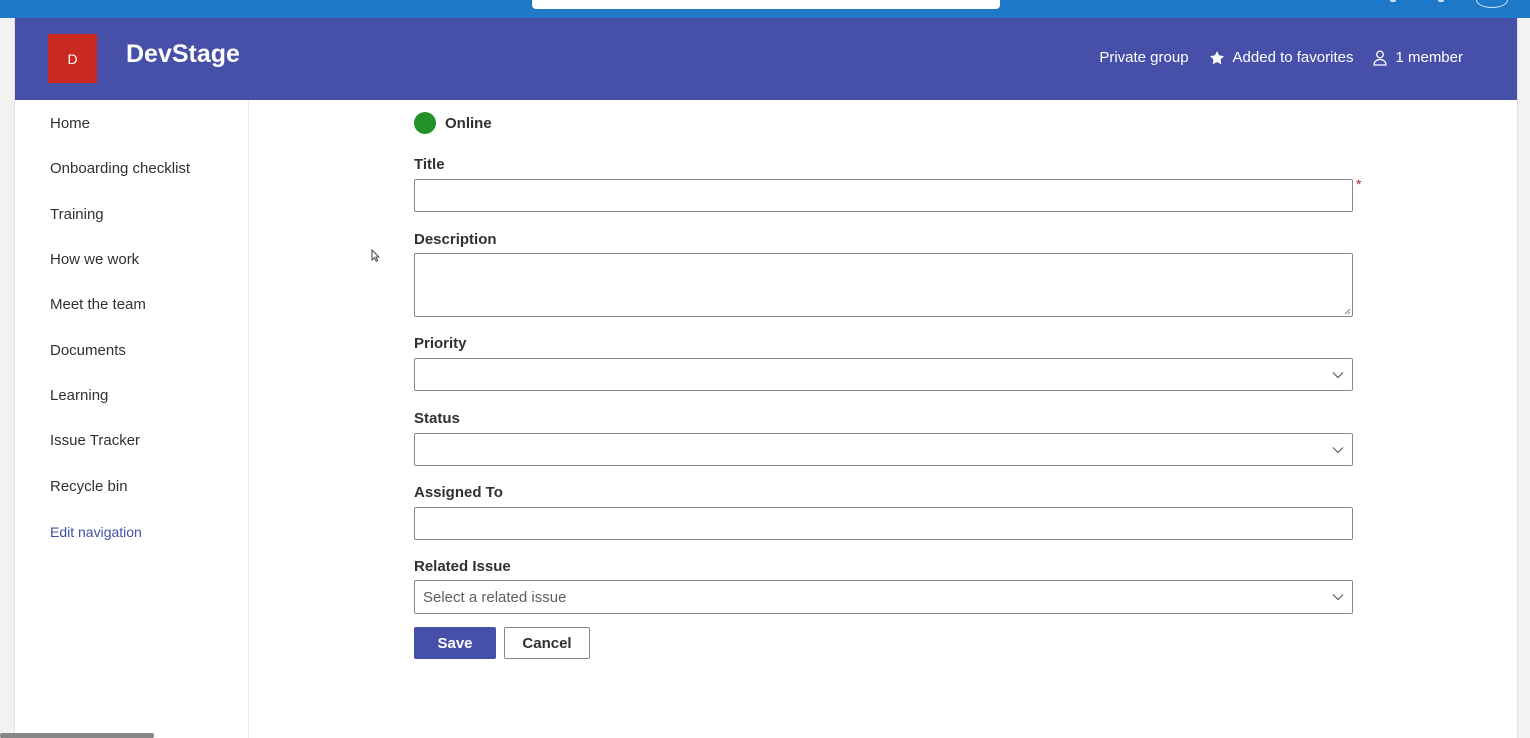 This screenshot has width=1530, height=738. Describe the element at coordinates (1429, 57) in the screenshot. I see `members-label: 1 member` at that location.